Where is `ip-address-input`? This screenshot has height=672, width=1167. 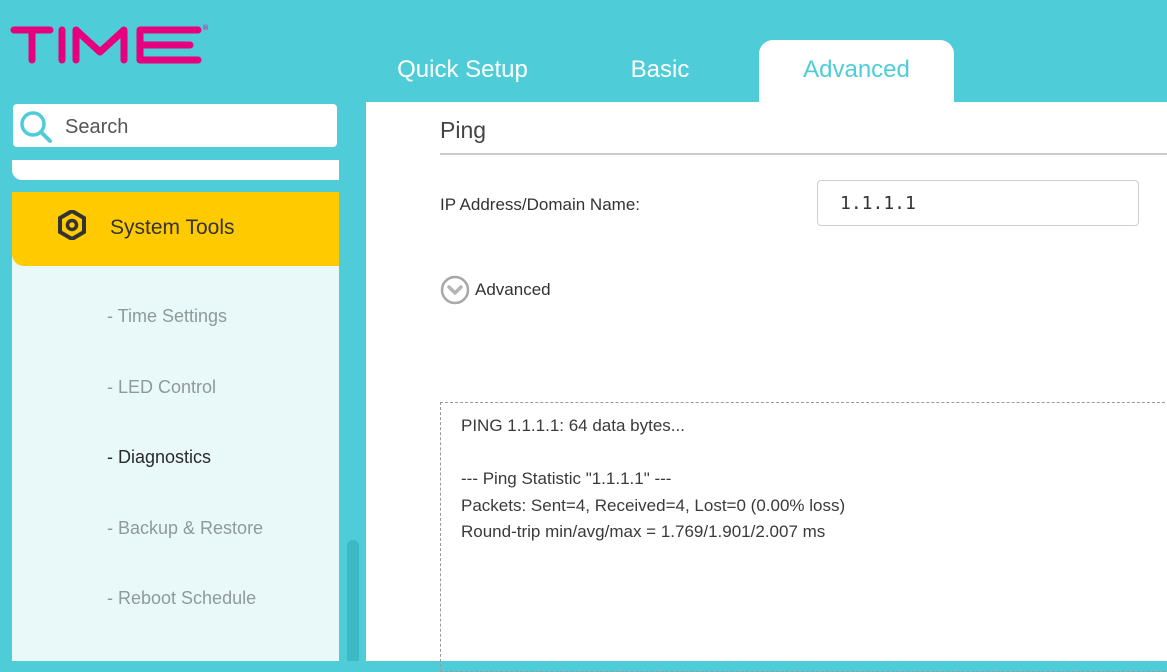
ip-address-input is located at coordinates (978, 203).